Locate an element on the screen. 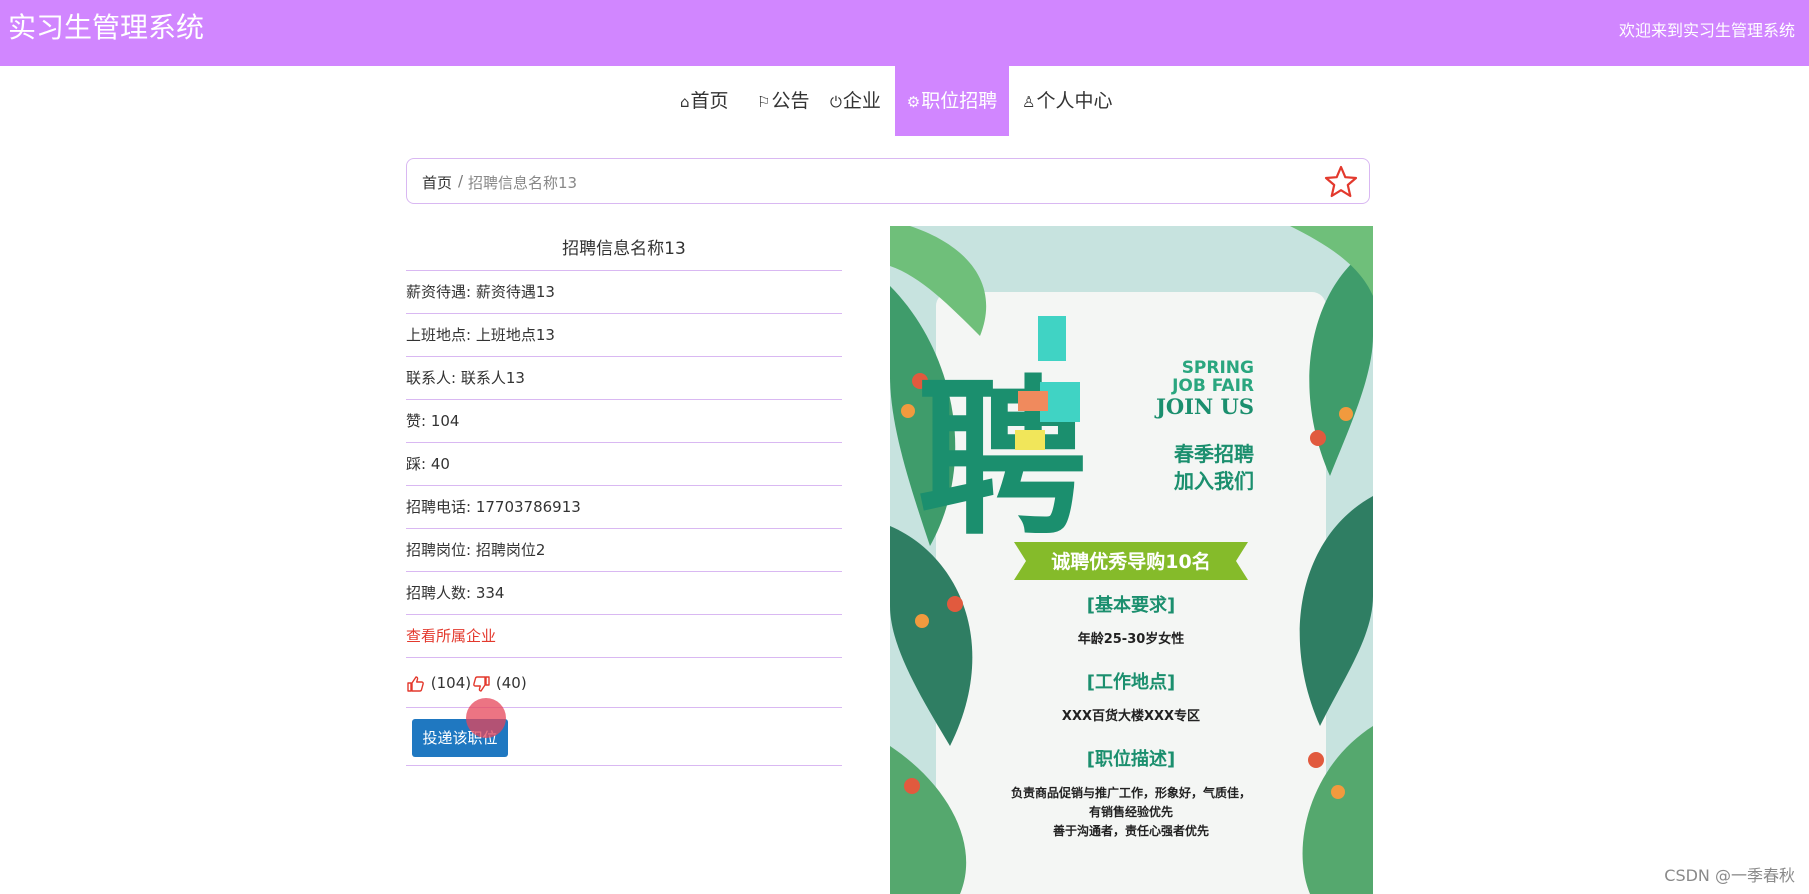 The width and height of the screenshot is (1809, 894). poster-banner: 诚聘优秀导购10名 is located at coordinates (1130, 561).